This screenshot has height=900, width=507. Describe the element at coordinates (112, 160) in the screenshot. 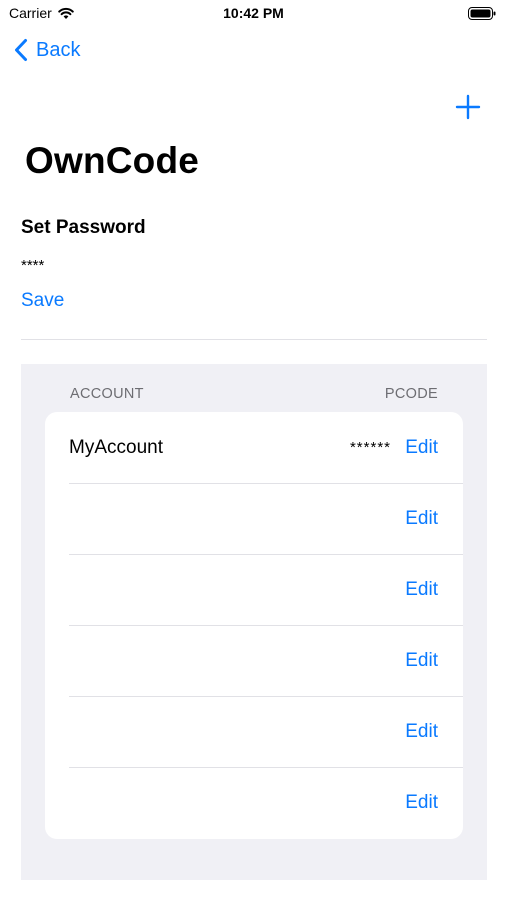

I see `page-title: OwnCode` at that location.